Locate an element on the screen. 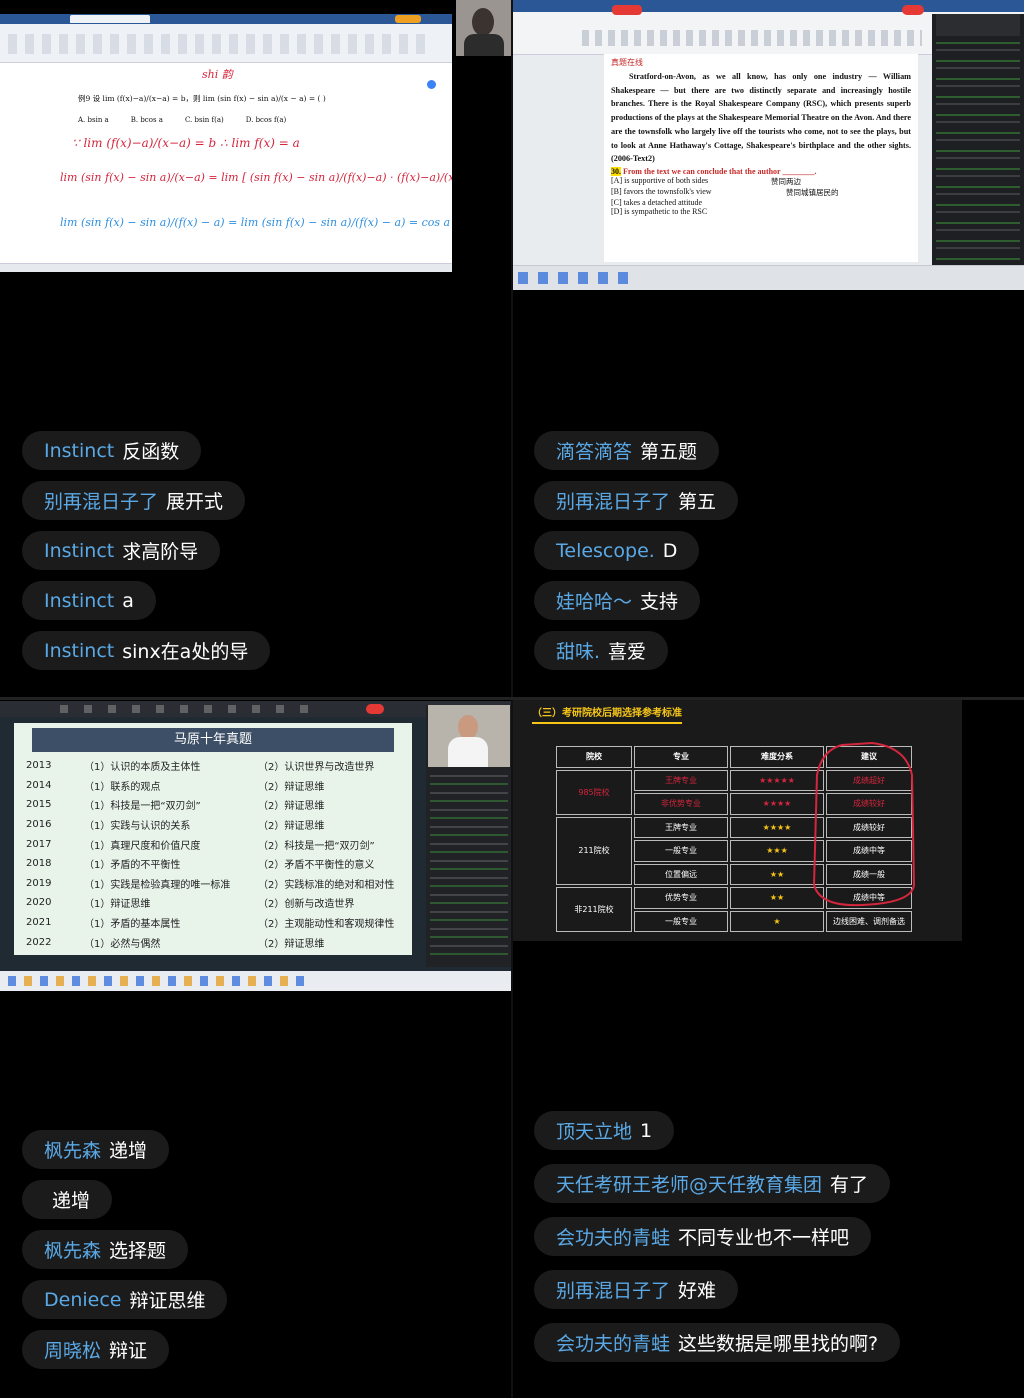  year-cell: 2017 is located at coordinates (39, 844).